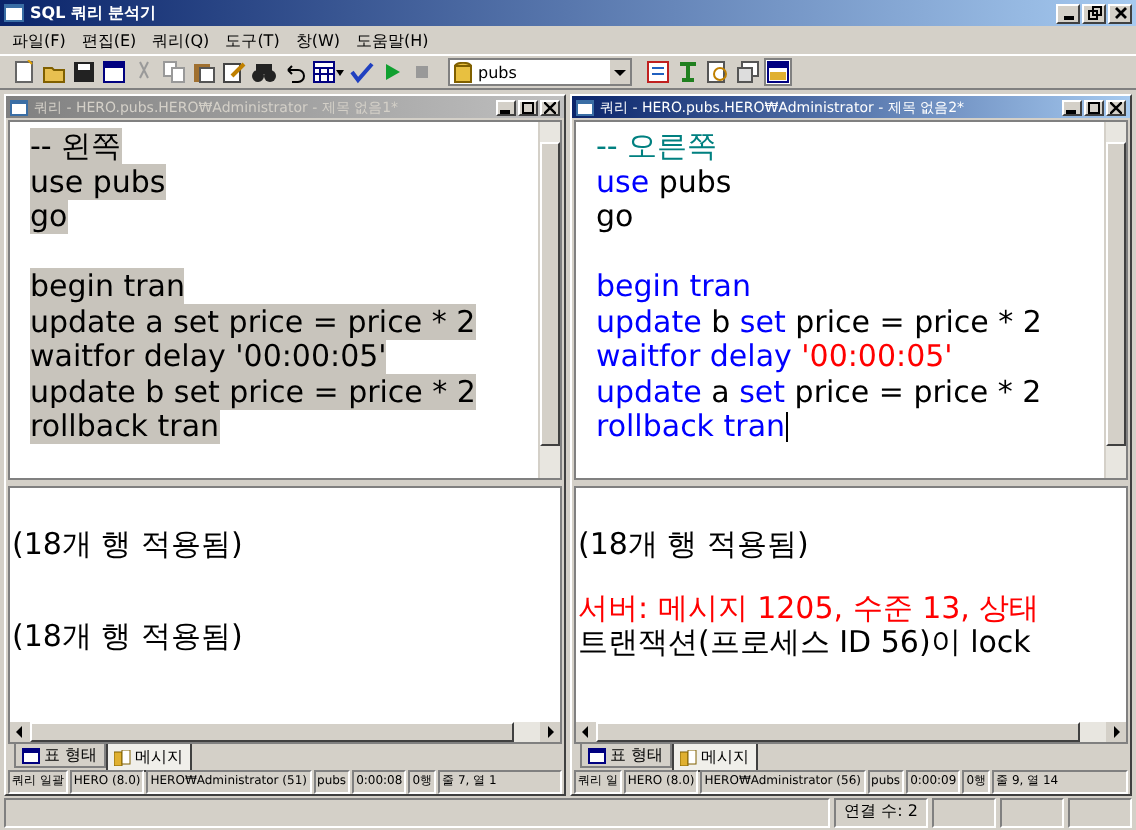 Image resolution: width=1136 pixels, height=830 pixels. I want to click on code-line: -- 오른쪽, so click(657, 146).